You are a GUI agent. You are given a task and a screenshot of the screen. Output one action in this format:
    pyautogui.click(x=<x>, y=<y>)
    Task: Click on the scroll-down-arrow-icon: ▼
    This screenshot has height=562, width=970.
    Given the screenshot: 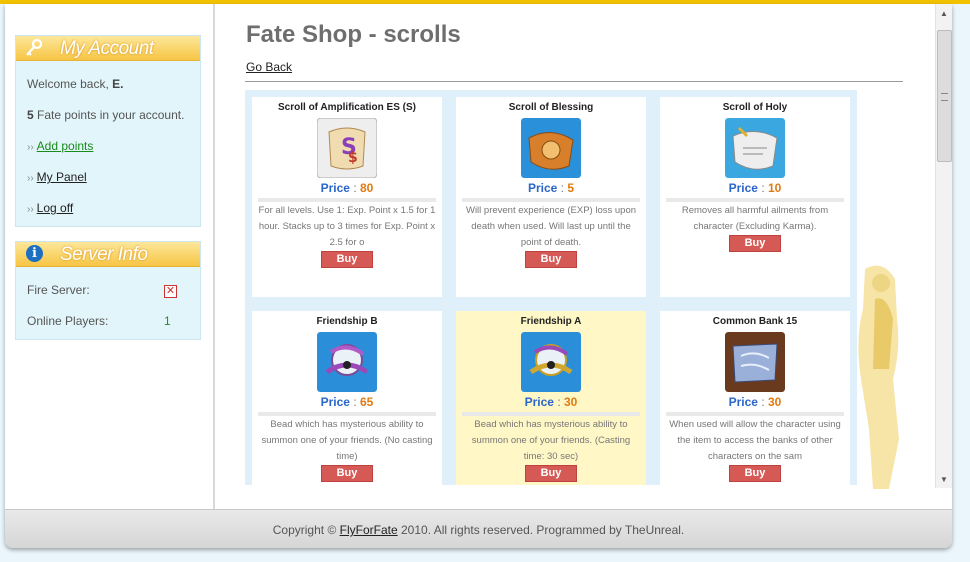 What is the action you would take?
    pyautogui.click(x=944, y=480)
    